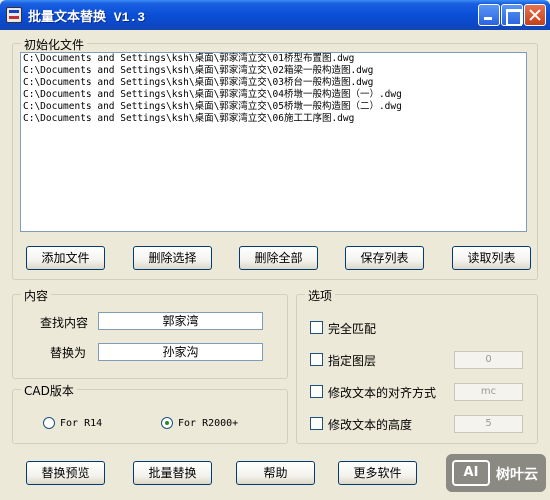  What do you see at coordinates (488, 424) in the screenshot?
I see `height-input: 5` at bounding box center [488, 424].